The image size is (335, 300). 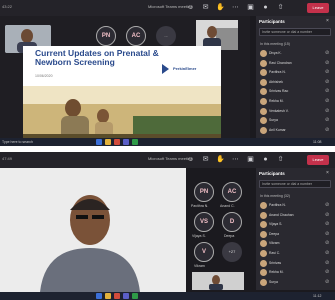 What do you see at coordinates (280, 62) in the screenshot?
I see `participant-list-name: Ravi Chandran` at bounding box center [280, 62].